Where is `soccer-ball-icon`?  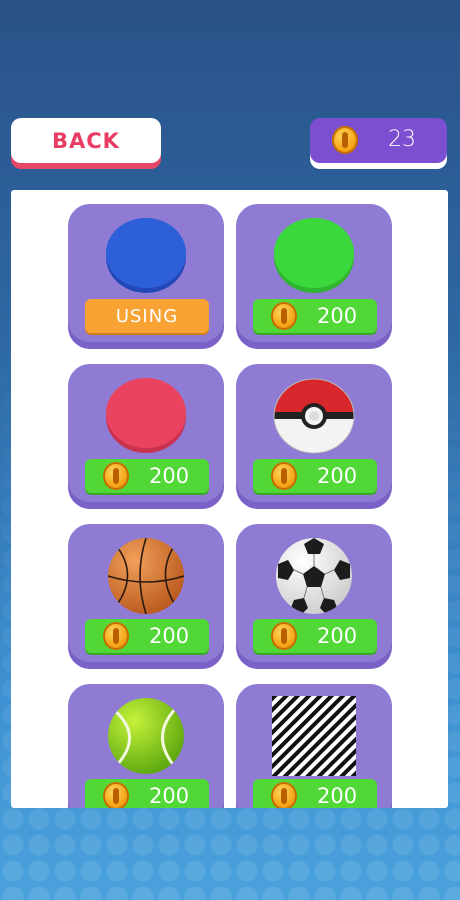 soccer-ball-icon is located at coordinates (314, 576).